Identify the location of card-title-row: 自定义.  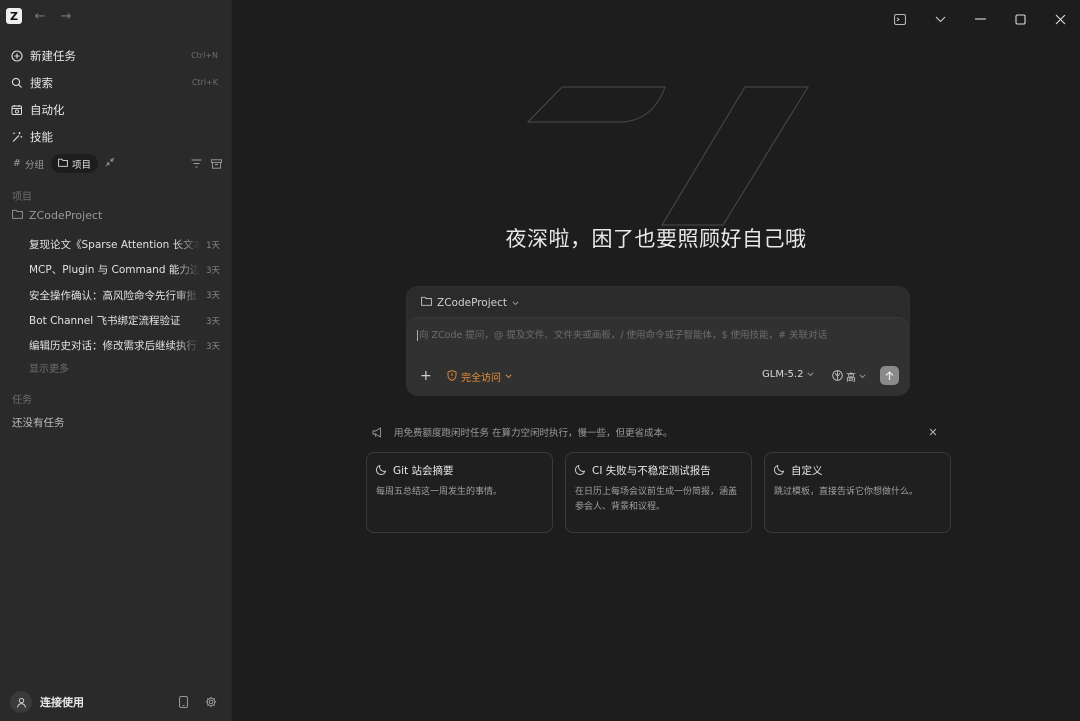
(857, 470).